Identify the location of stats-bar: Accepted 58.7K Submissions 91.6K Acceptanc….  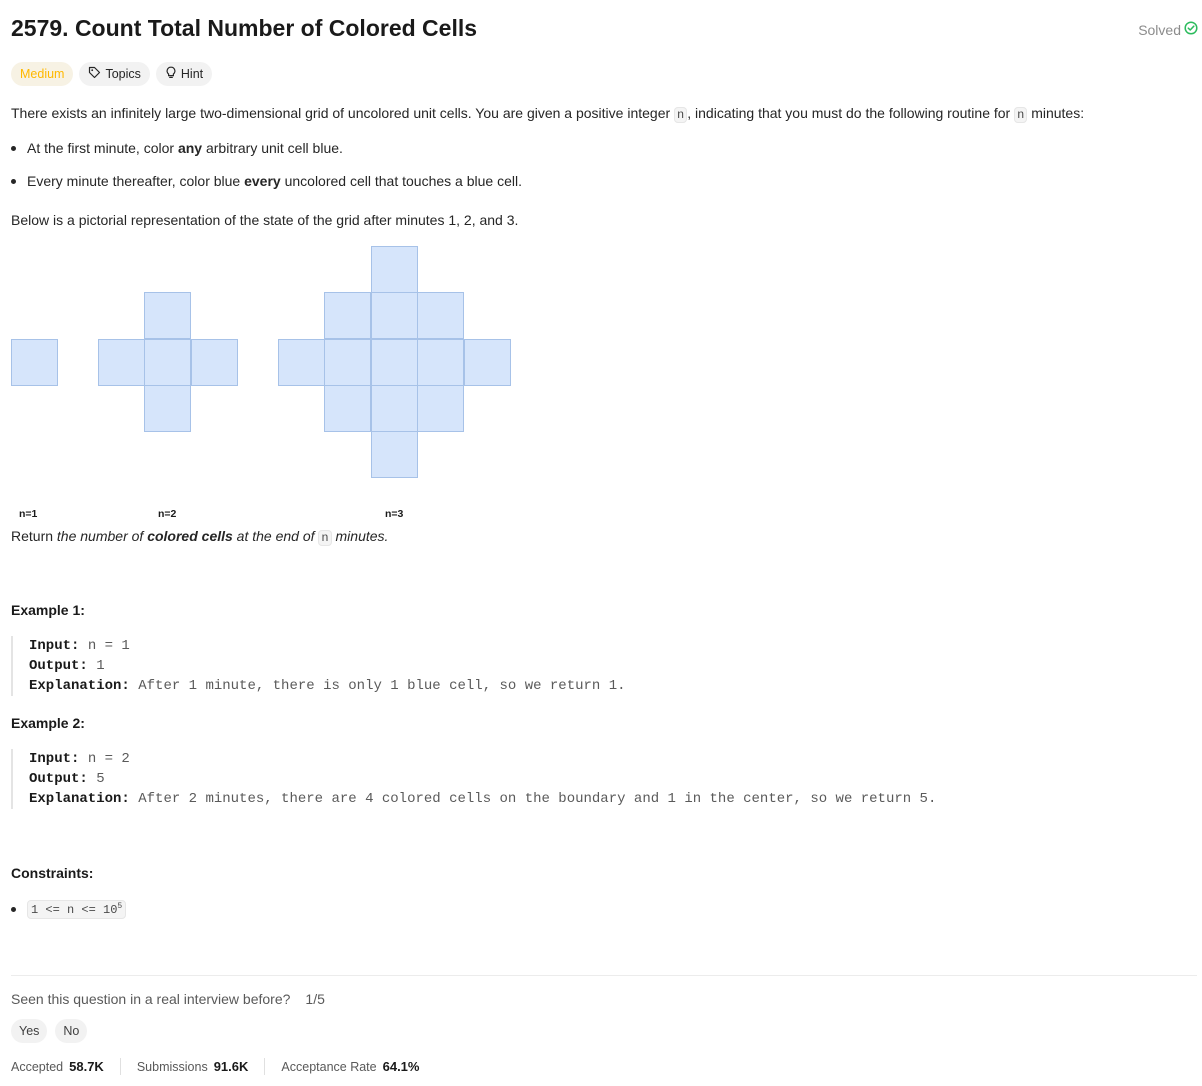
(215, 1066).